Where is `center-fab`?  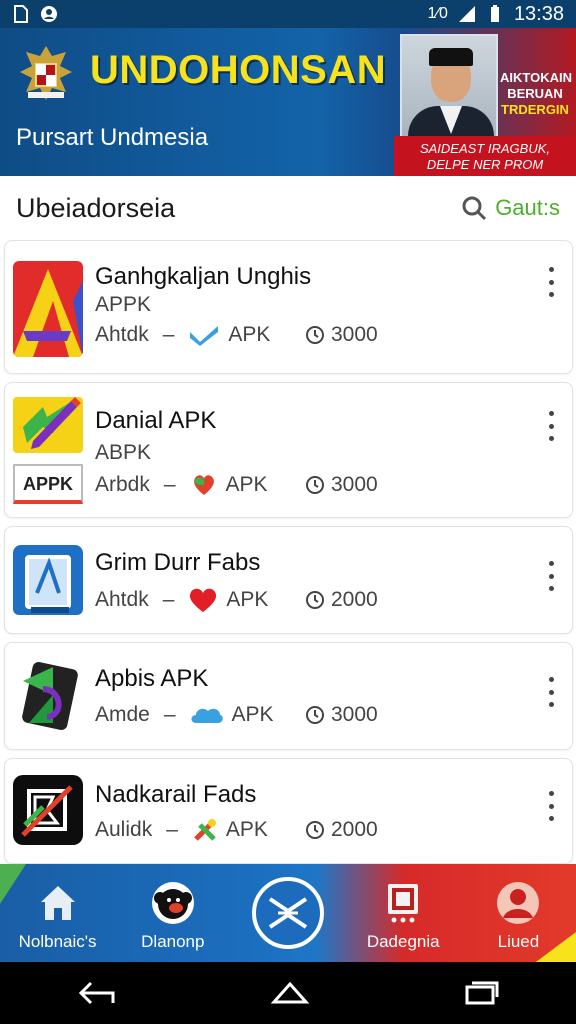 center-fab is located at coordinates (288, 913).